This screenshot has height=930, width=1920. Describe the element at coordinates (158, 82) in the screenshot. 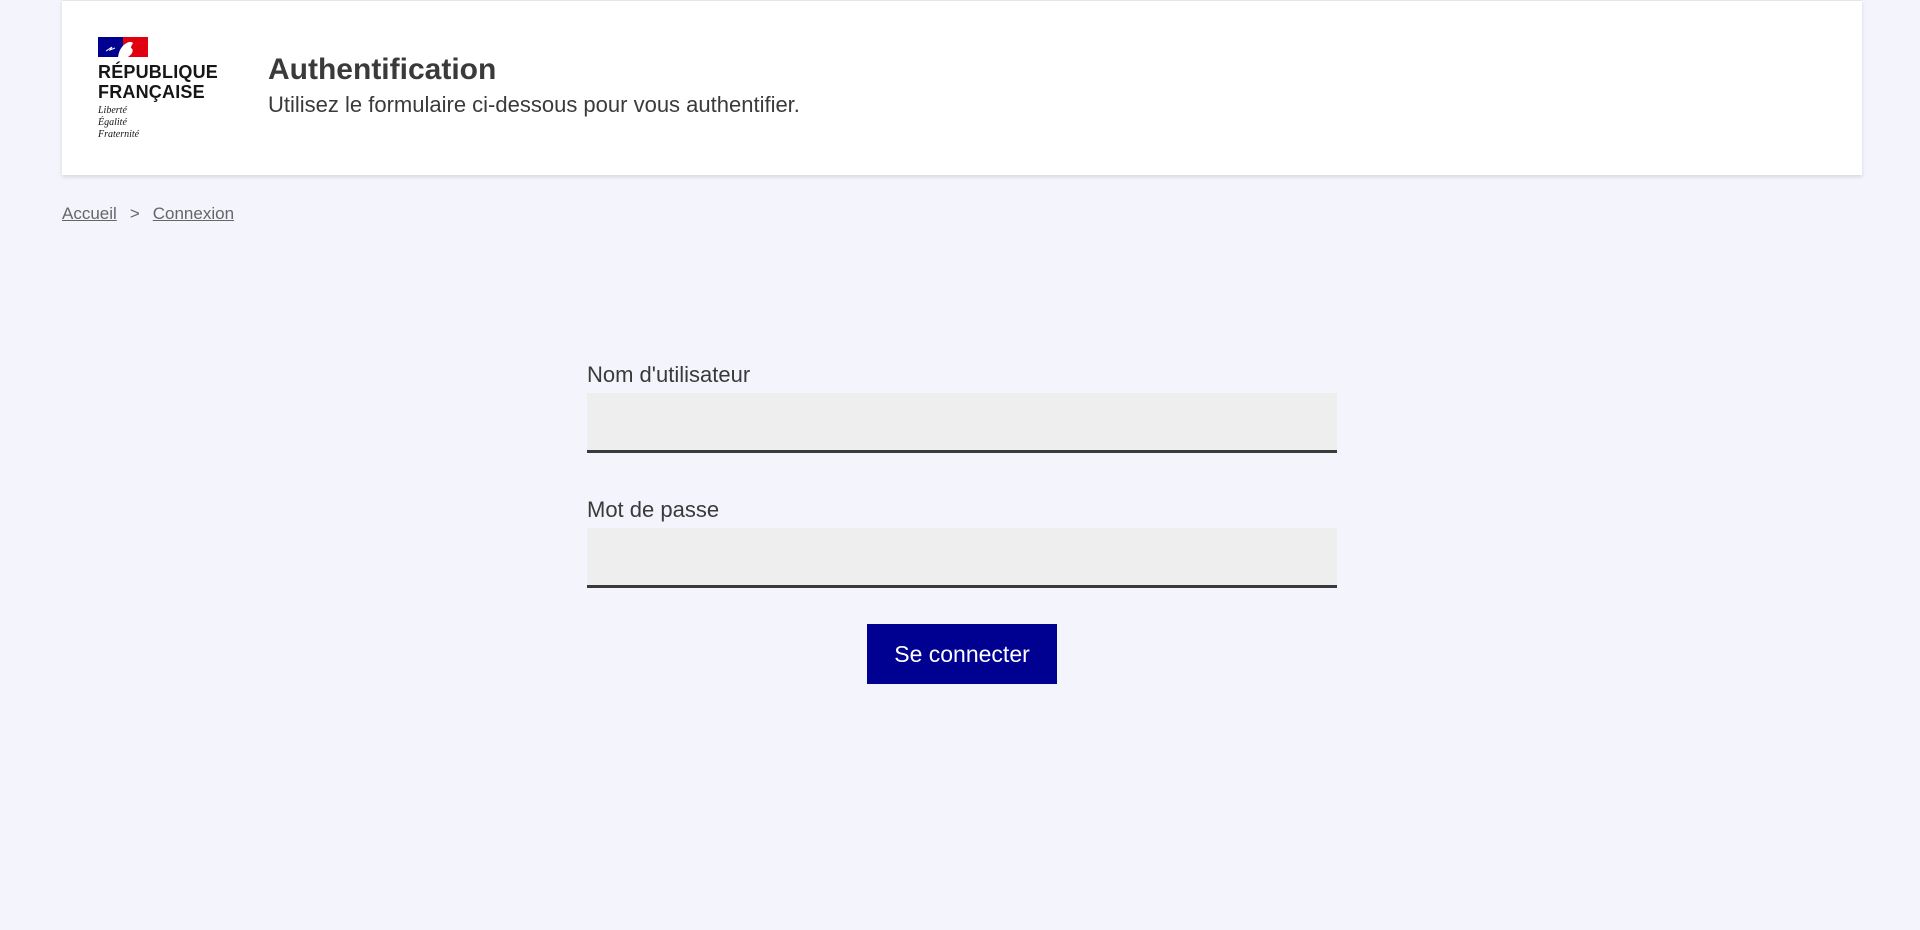

I see `logo-name: RÉPUBLIQUE FRANÇAISE` at that location.